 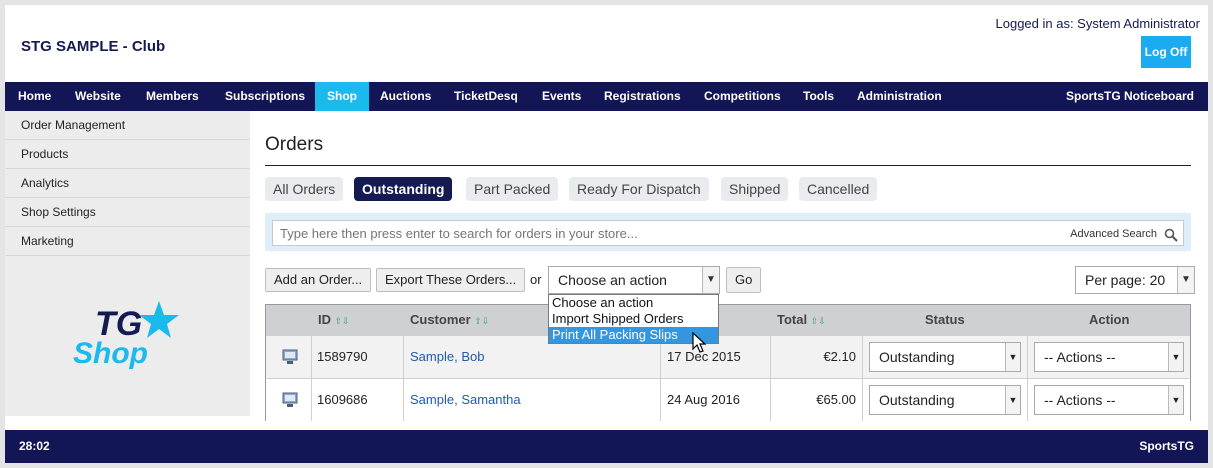 What do you see at coordinates (639, 189) in the screenshot?
I see `tab-ready-for-dispatch: Ready For Dispatch` at bounding box center [639, 189].